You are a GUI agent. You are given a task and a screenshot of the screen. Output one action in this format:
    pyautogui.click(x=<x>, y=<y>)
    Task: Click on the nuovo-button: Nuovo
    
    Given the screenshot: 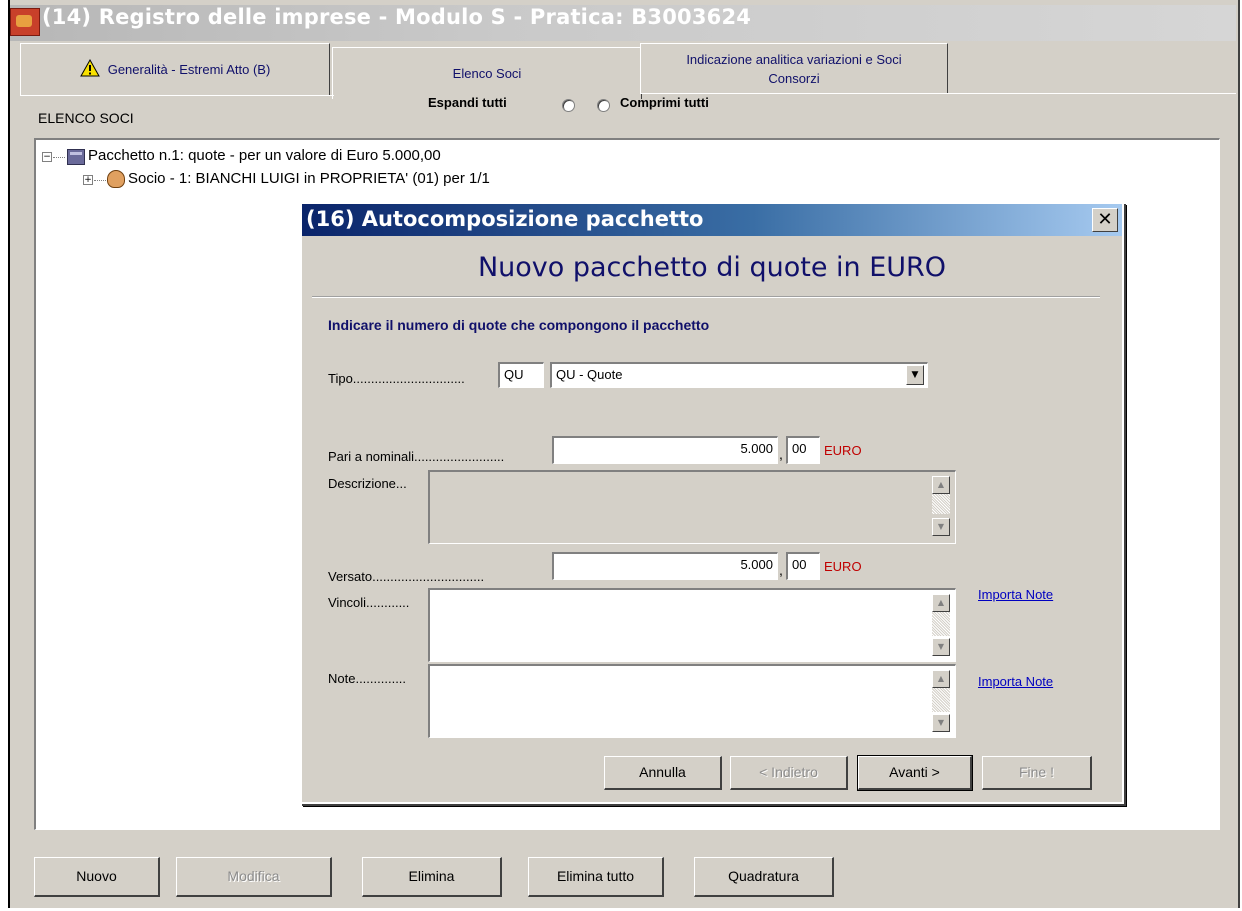 What is the action you would take?
    pyautogui.click(x=97, y=877)
    